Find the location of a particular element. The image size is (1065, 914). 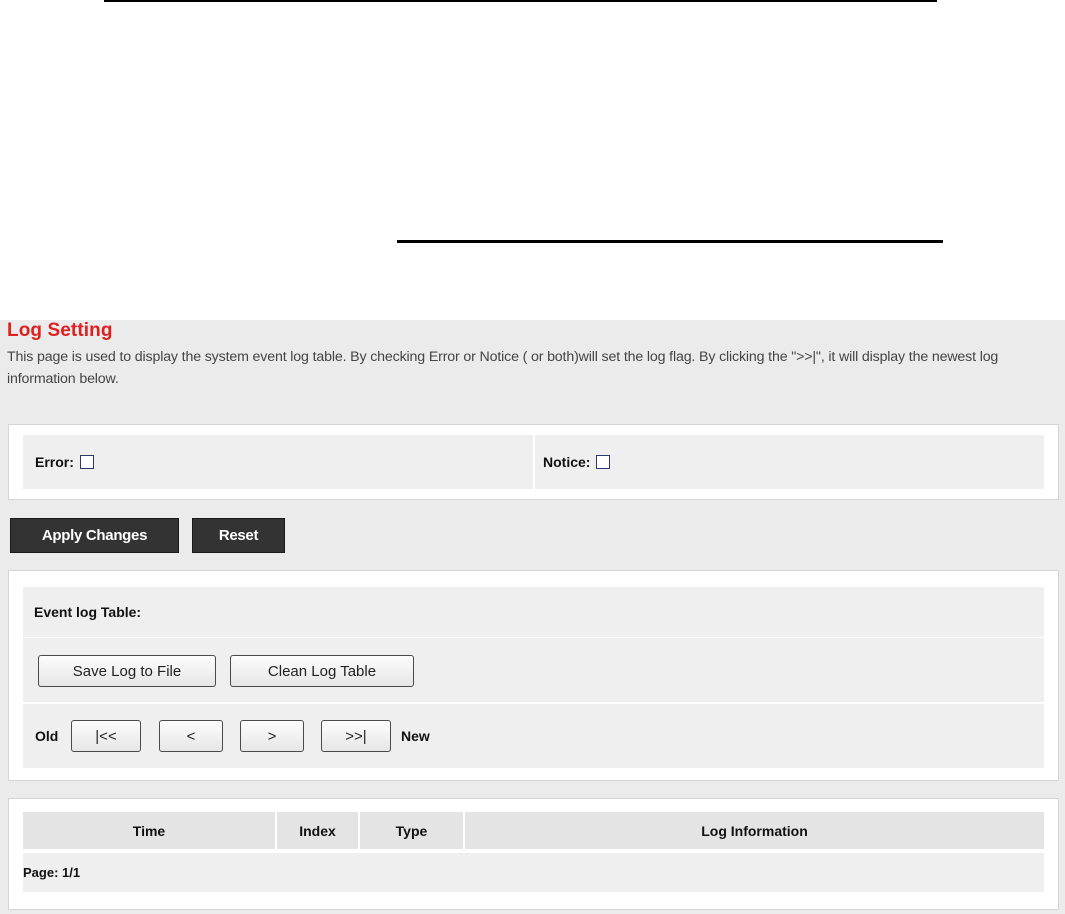

event-log-heading-row: Event log Table: is located at coordinates (533, 612).